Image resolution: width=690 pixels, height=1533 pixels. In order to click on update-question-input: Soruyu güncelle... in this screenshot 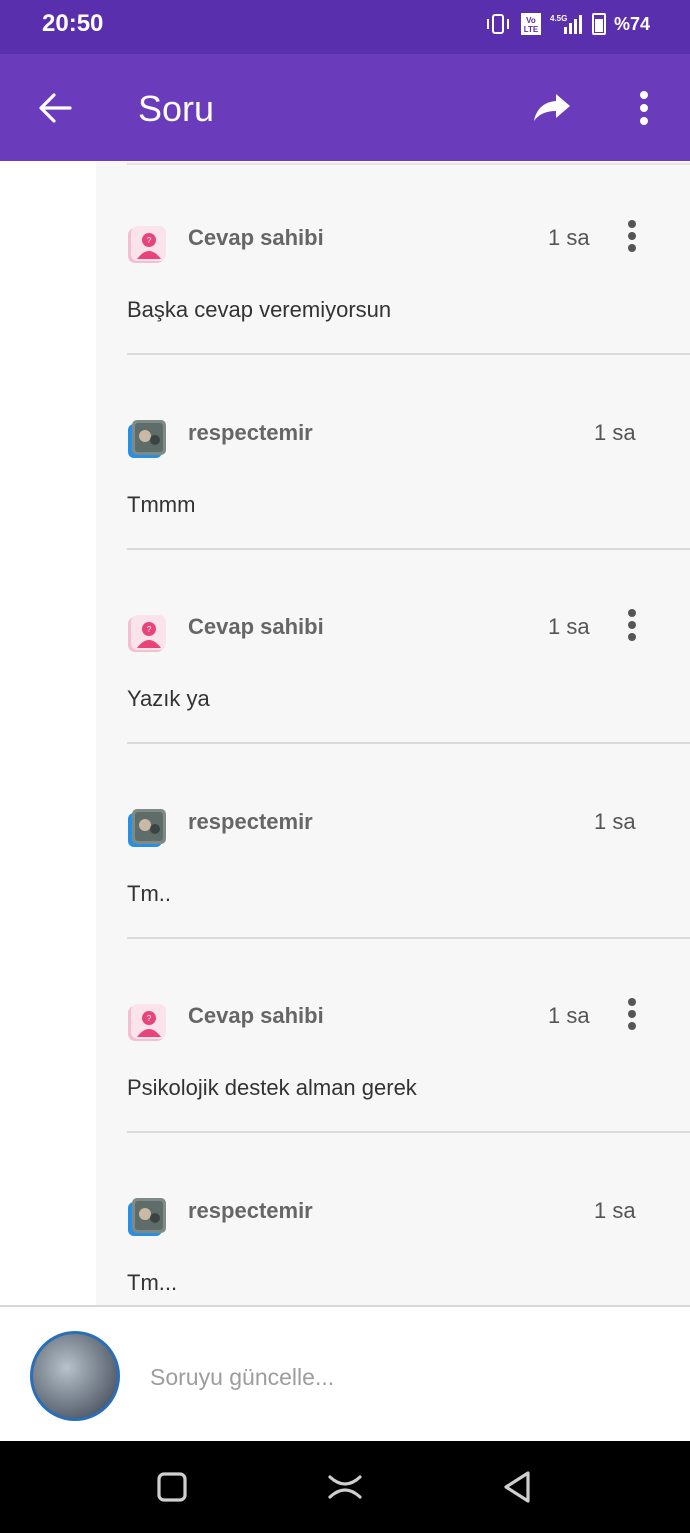, I will do `click(242, 1377)`.